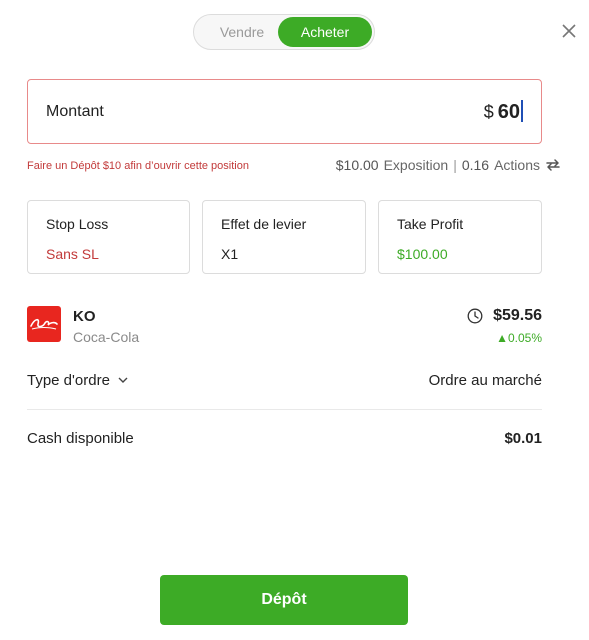 Image resolution: width=589 pixels, height=640 pixels. What do you see at coordinates (502, 338) in the screenshot?
I see `up-arrow-icon: ▲` at bounding box center [502, 338].